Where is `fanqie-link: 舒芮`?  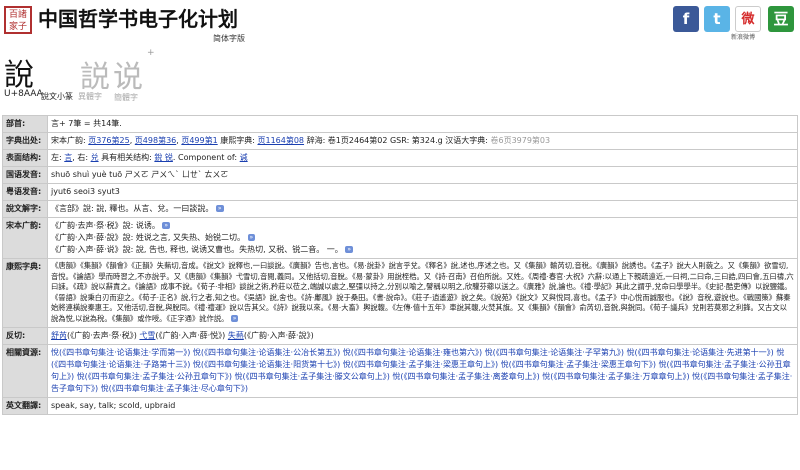
fanqie-link: 舒芮 is located at coordinates (59, 335).